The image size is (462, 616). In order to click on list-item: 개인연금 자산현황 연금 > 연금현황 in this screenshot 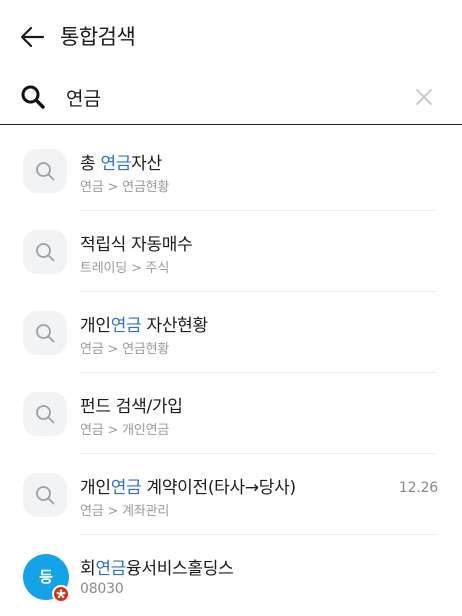, I will do `click(231, 332)`.